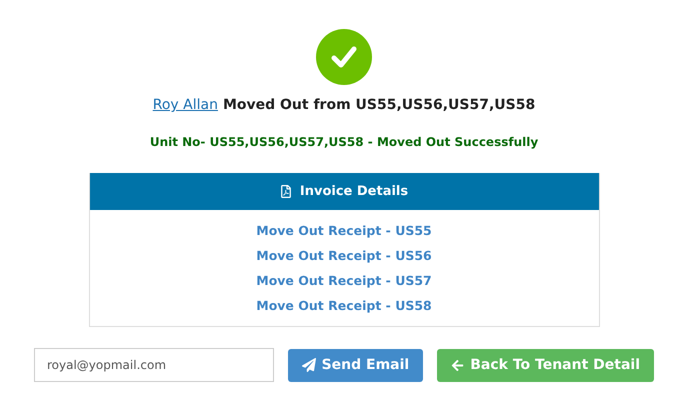 Image resolution: width=688 pixels, height=401 pixels. Describe the element at coordinates (379, 105) in the screenshot. I see `headline-text: Moved Out from US55,US56,US57,US58` at that location.